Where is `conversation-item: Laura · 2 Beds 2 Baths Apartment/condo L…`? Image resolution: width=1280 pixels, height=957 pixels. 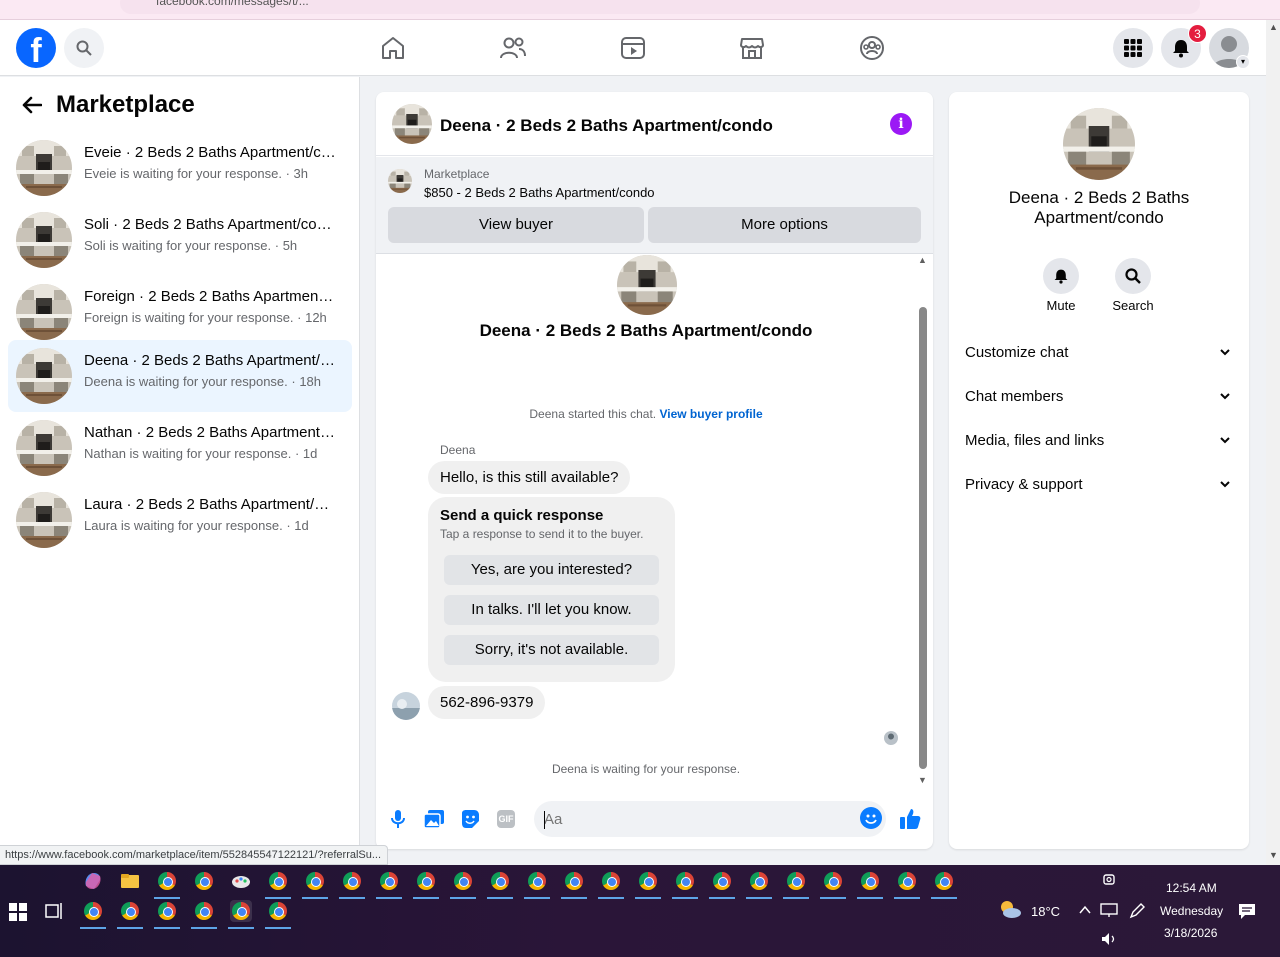
conversation-item: Laura · 2 Beds 2 Baths Apartment/condo L… is located at coordinates (180, 520).